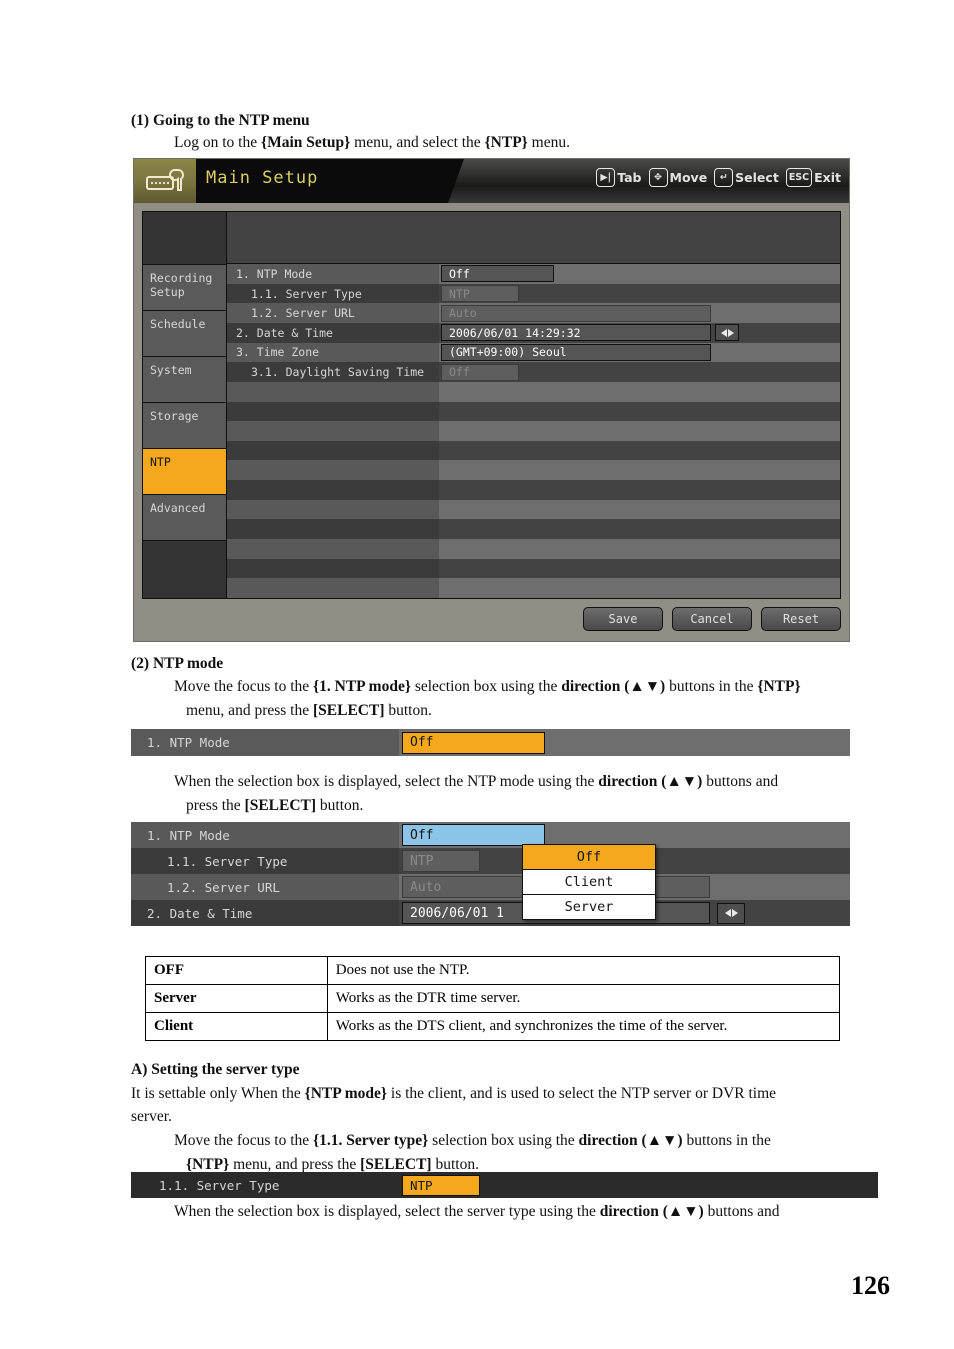 The height and width of the screenshot is (1349, 954). I want to click on value-time-zone: (GMT+09:00) Seoul, so click(576, 352).